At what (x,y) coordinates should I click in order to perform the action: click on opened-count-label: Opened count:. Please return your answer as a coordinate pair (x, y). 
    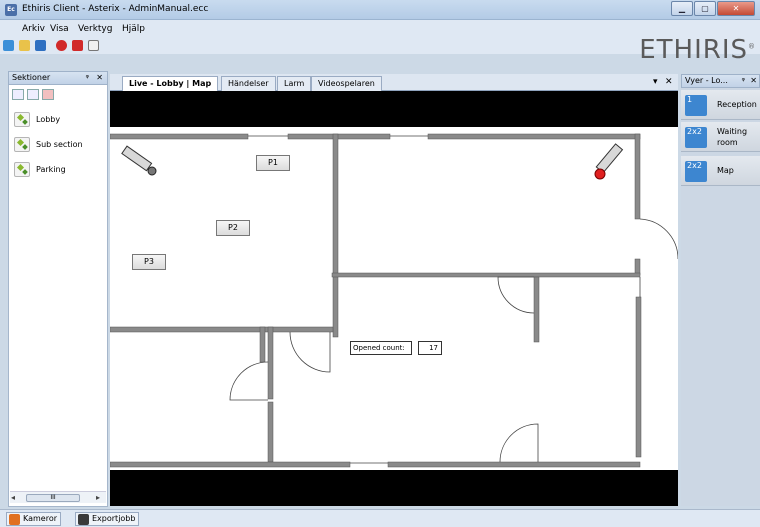
    Looking at the image, I should click on (381, 348).